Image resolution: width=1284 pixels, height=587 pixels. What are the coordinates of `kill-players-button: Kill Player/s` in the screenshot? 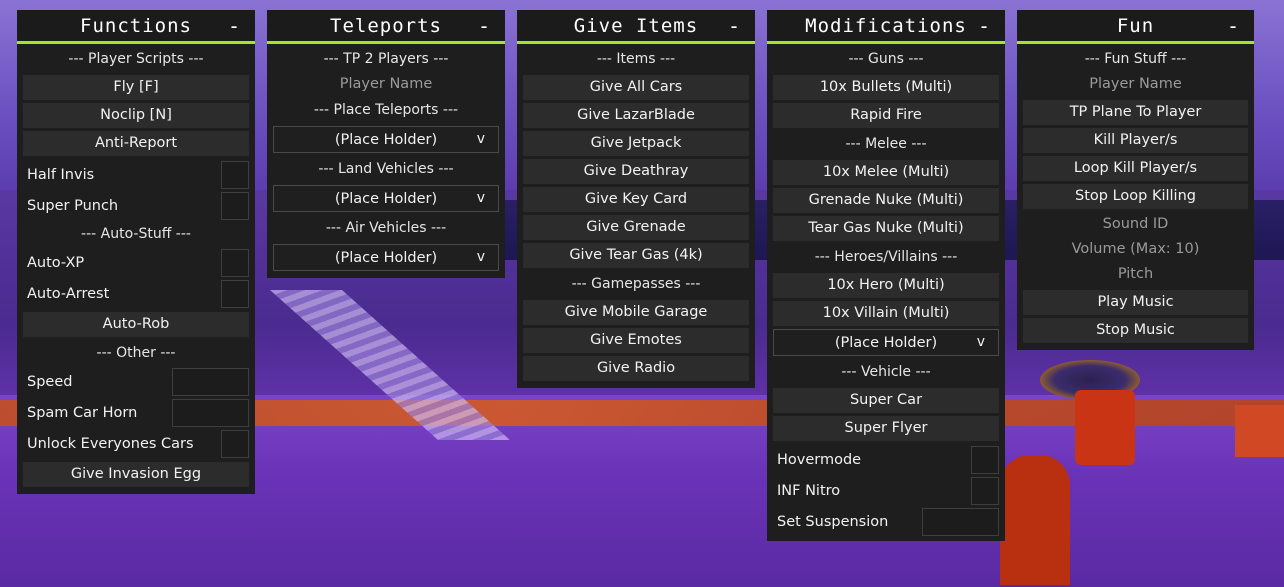 It's located at (1135, 140).